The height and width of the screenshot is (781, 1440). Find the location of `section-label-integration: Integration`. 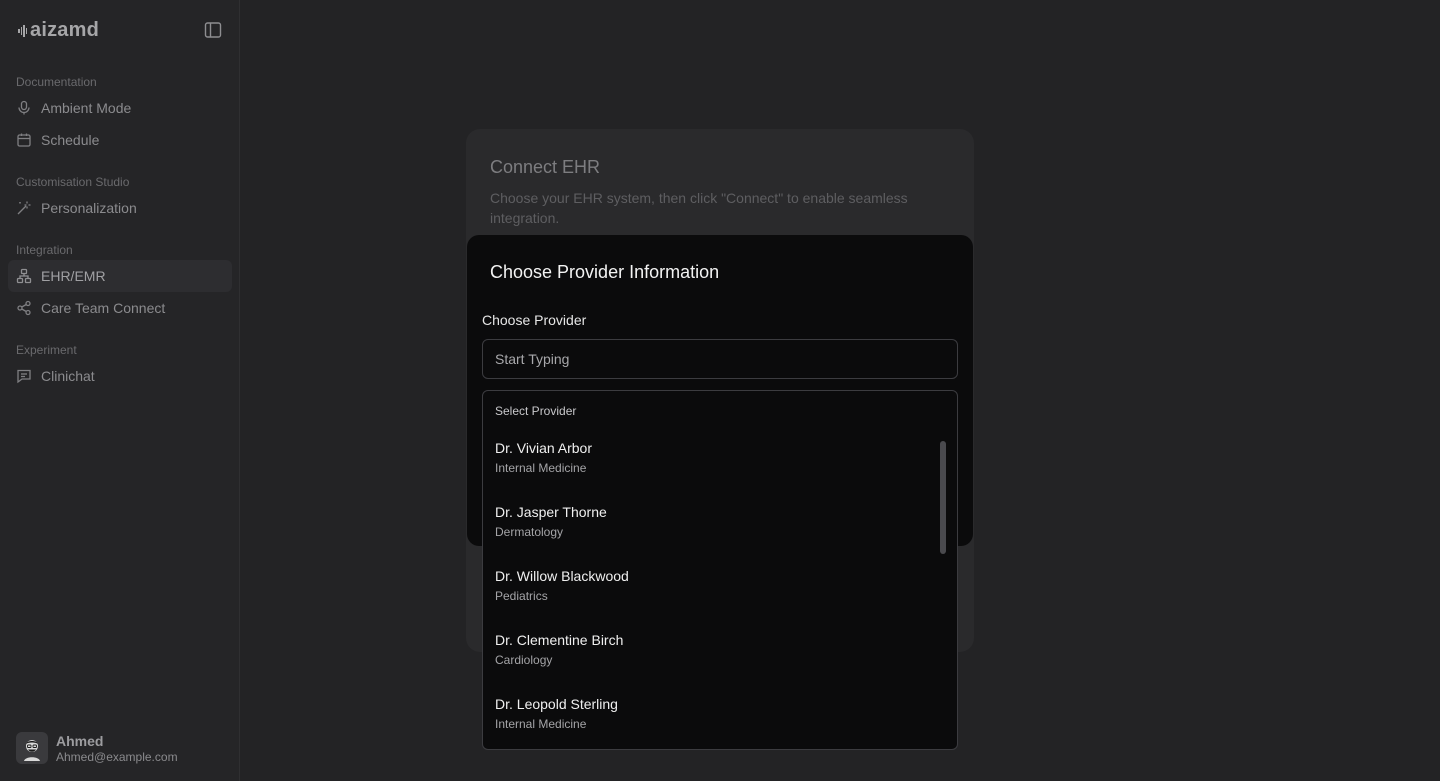

section-label-integration: Integration is located at coordinates (44, 250).